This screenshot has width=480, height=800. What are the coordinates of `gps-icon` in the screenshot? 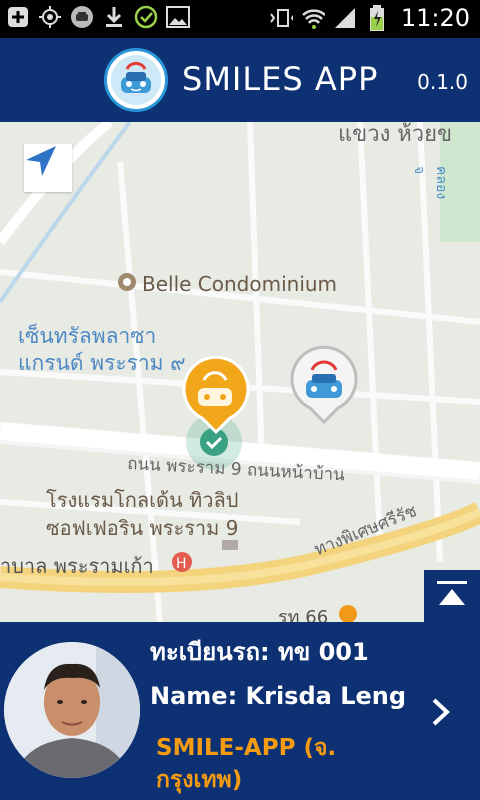 It's located at (50, 17).